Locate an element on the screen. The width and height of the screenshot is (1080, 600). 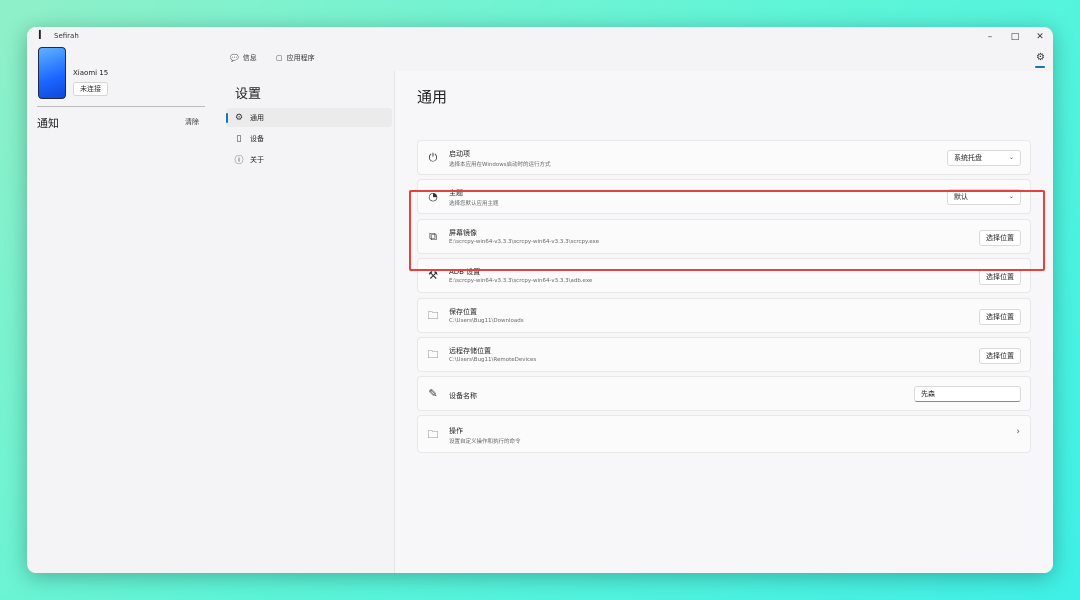
maximize-icon: □ is located at coordinates (1015, 37).